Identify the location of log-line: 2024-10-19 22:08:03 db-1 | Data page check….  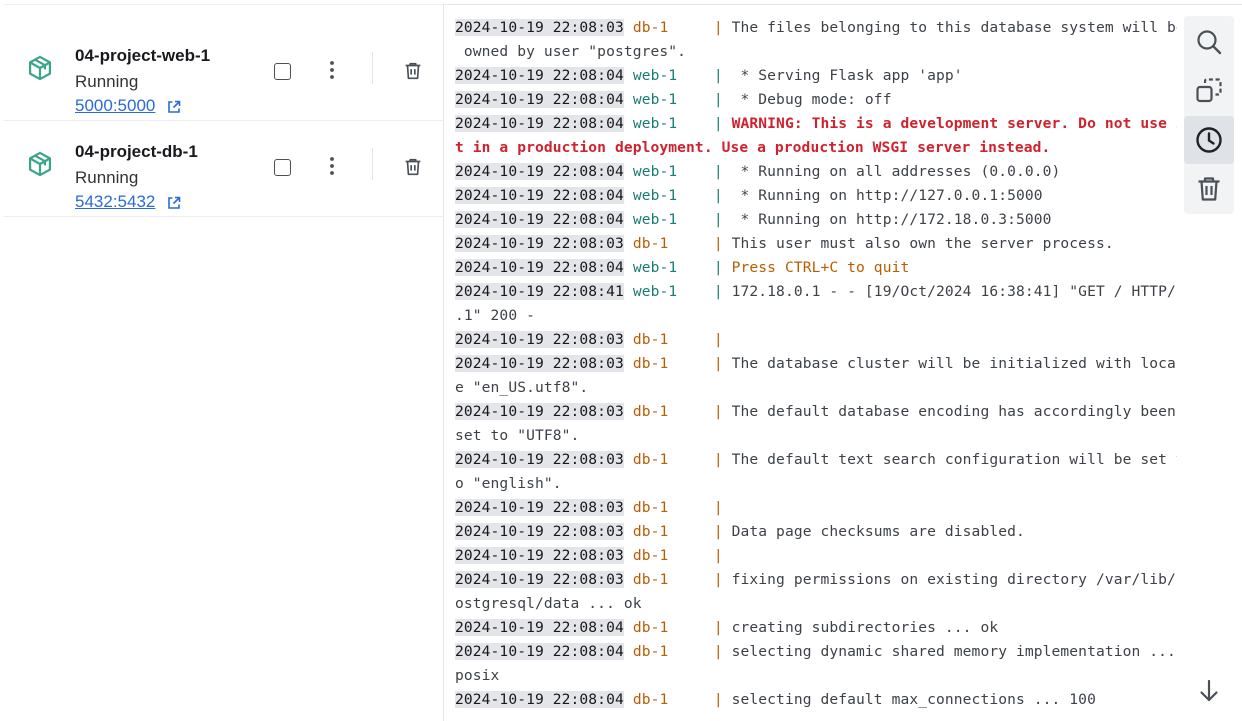
(816, 532).